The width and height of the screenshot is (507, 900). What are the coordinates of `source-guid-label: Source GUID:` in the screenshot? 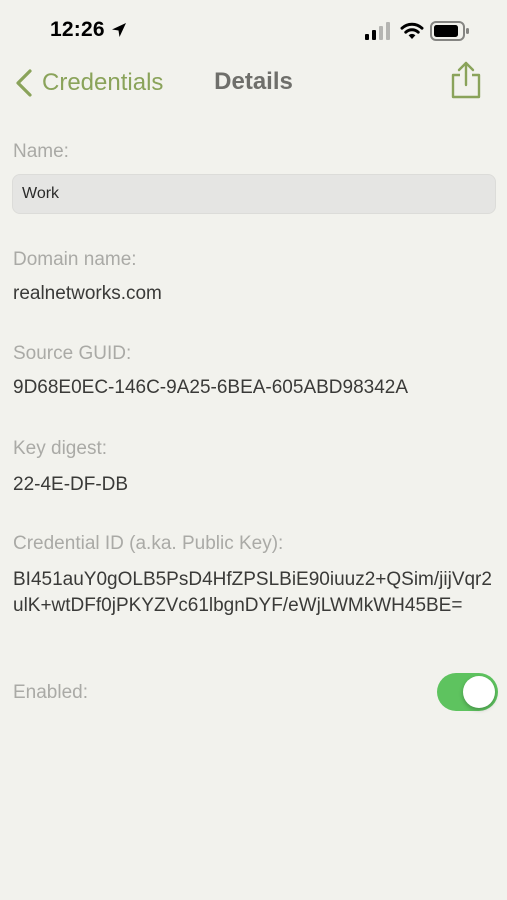 It's located at (72, 353).